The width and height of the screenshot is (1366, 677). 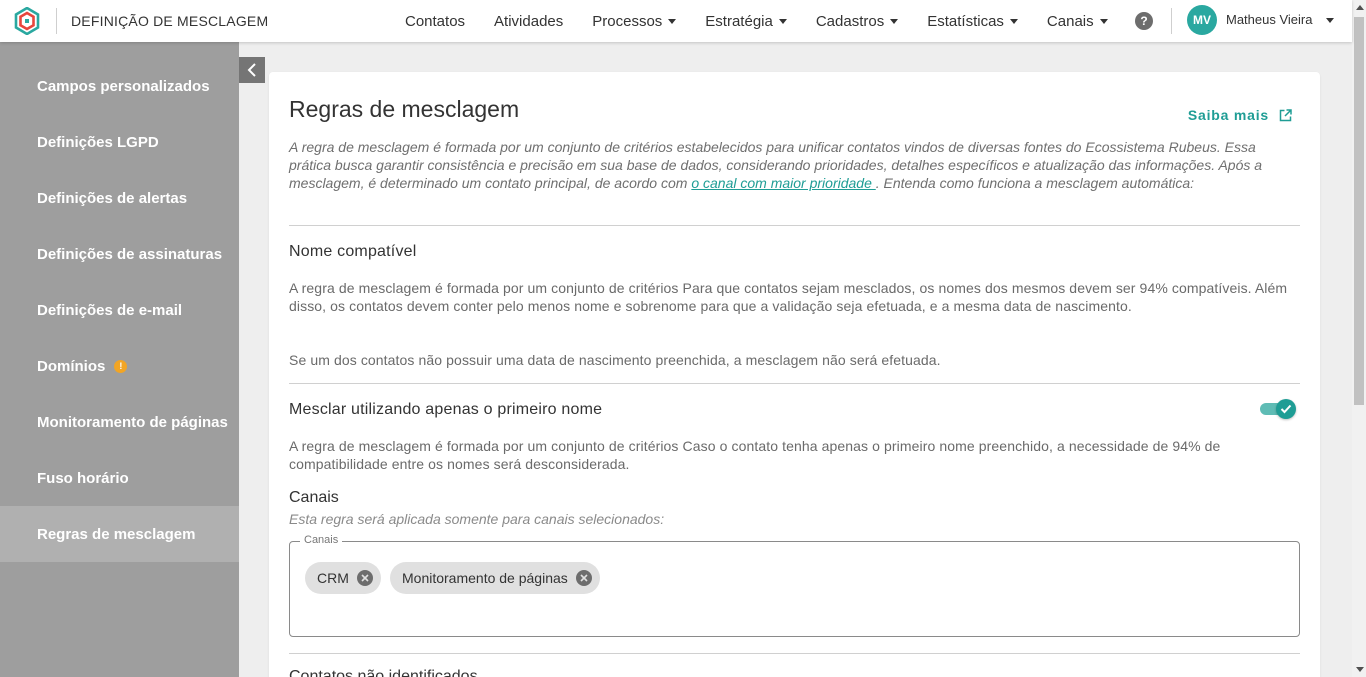 I want to click on avatar: MV, so click(x=1202, y=20).